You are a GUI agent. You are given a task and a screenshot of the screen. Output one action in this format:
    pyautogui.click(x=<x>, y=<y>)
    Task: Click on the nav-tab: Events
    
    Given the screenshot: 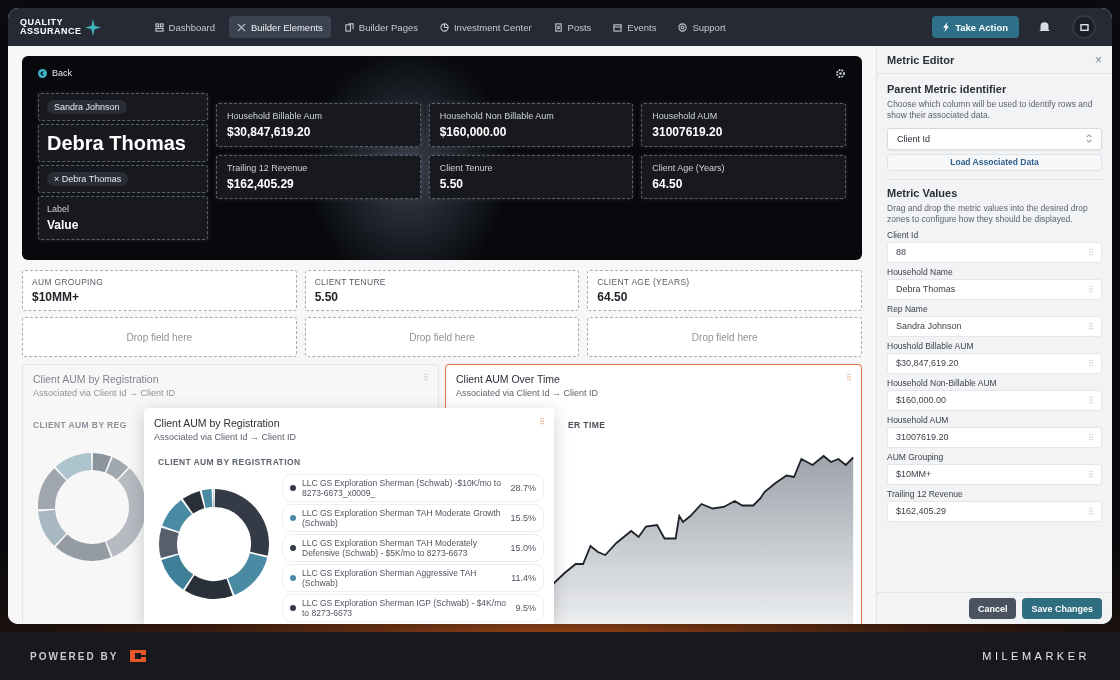 What is the action you would take?
    pyautogui.click(x=635, y=27)
    